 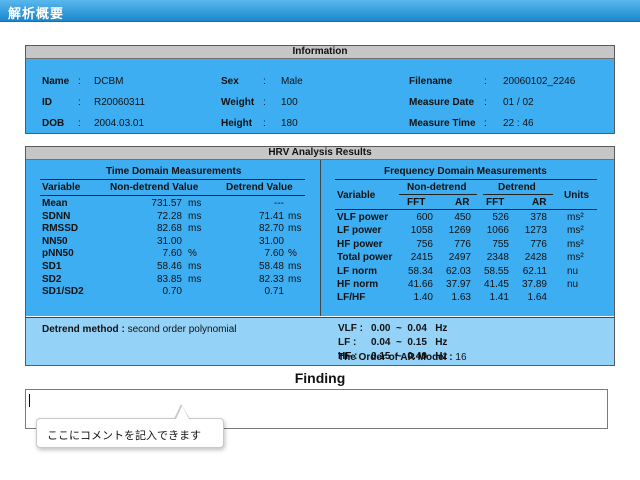 I want to click on fd-row-variable: LF/HF, so click(x=351, y=298).